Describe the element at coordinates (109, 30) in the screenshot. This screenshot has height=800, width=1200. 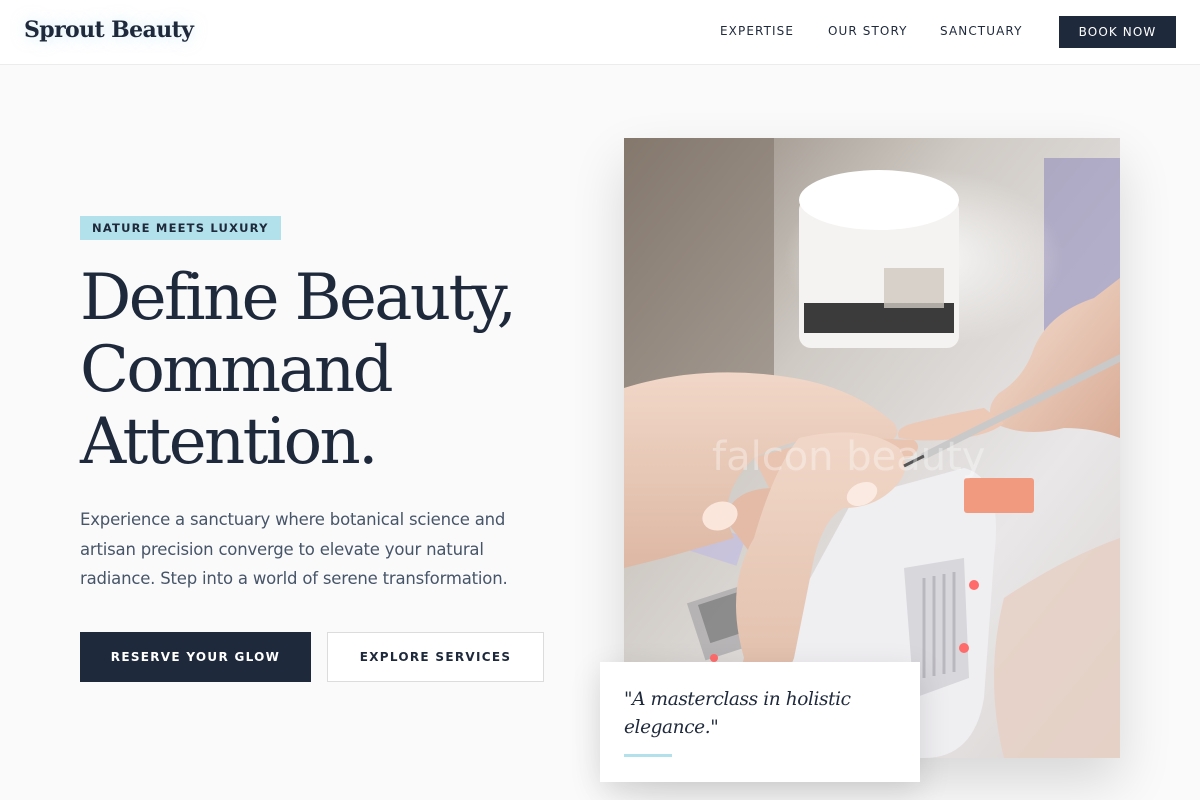
I see `brand-logo: Sprout Beauty` at that location.